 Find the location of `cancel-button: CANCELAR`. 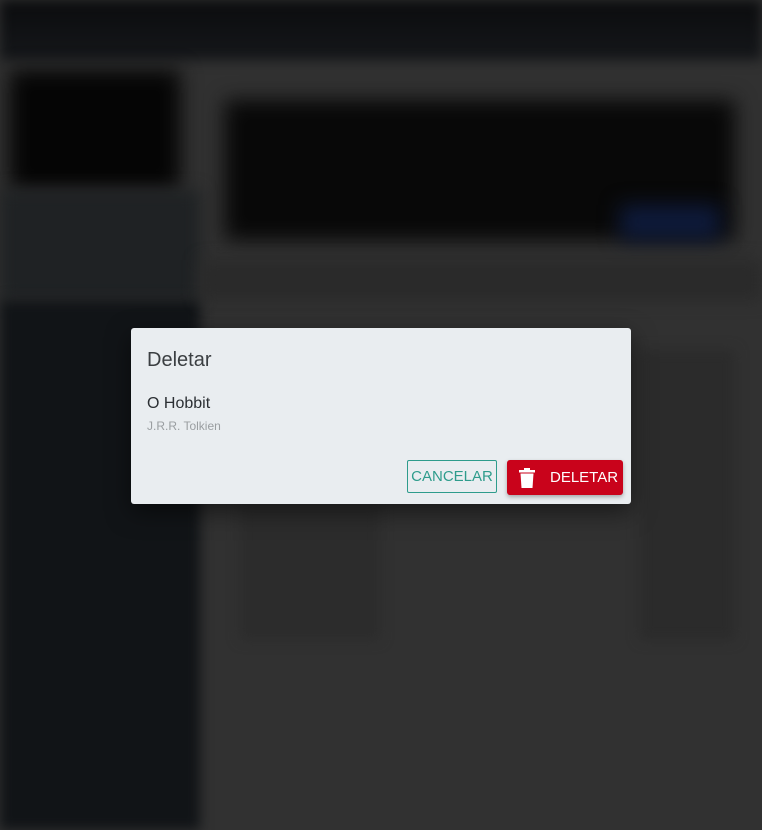

cancel-button: CANCELAR is located at coordinates (452, 476).